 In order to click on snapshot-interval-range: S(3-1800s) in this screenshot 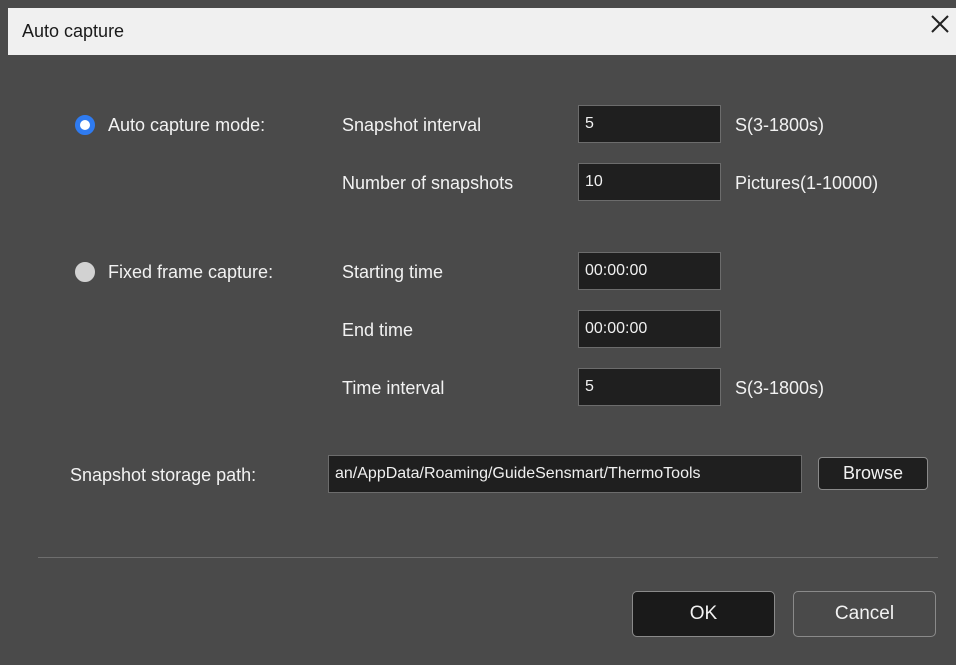, I will do `click(780, 125)`.